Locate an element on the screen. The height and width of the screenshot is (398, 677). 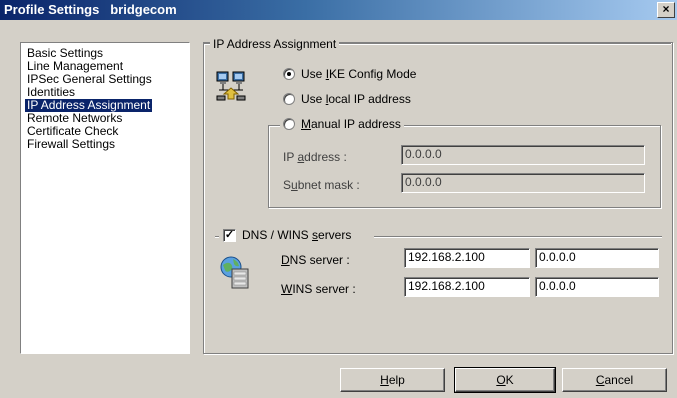
dns-label-accesskey: D is located at coordinates (285, 260).